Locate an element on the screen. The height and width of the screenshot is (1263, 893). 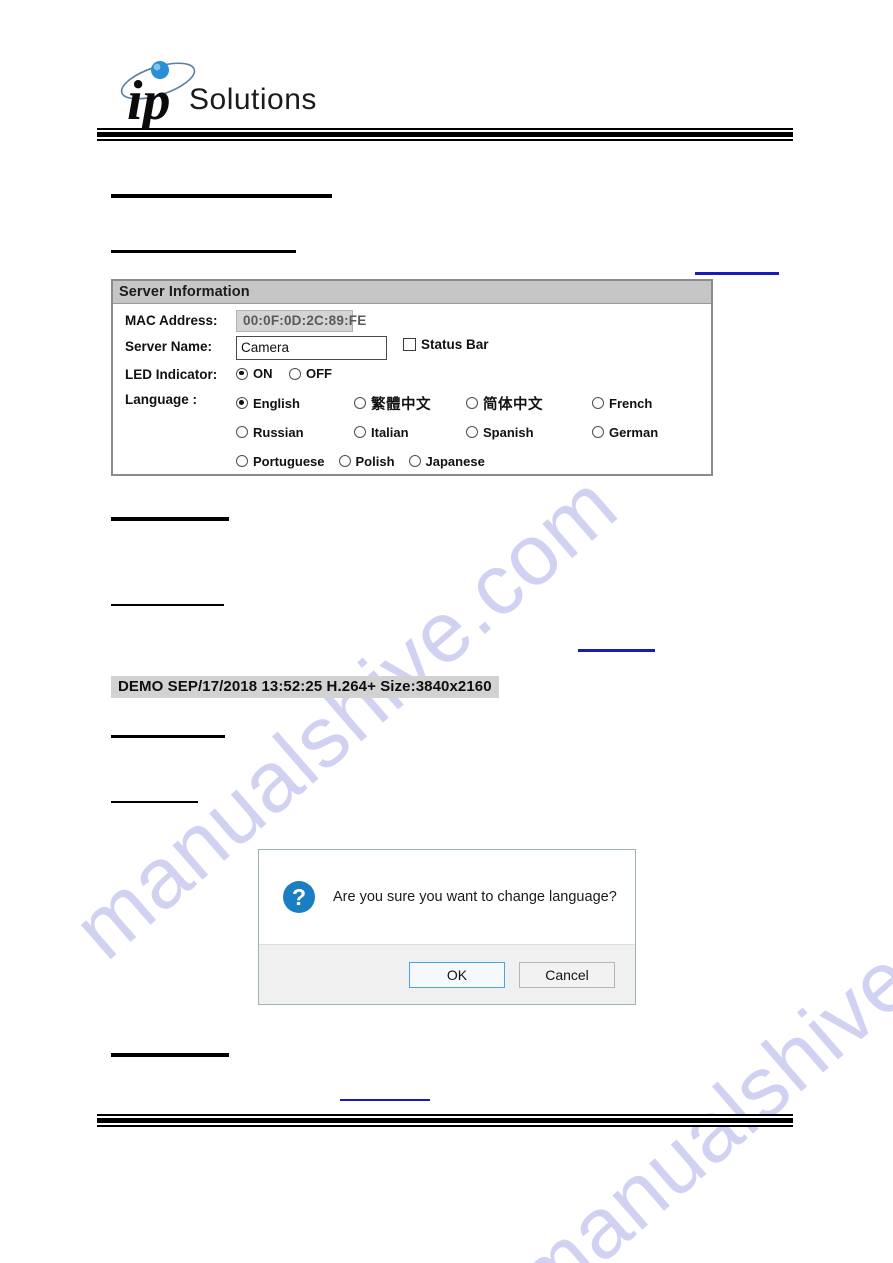
cancel-button: Cancel is located at coordinates (567, 974).